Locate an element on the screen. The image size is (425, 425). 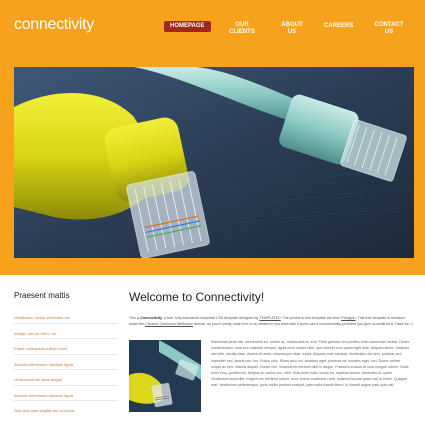
list-item: Sed quis odio sagittis leo vehicula is located at coordinates (66, 408).